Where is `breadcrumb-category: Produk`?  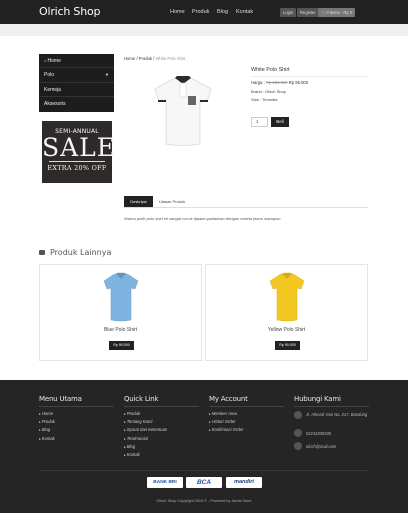 breadcrumb-category: Produk is located at coordinates (145, 58).